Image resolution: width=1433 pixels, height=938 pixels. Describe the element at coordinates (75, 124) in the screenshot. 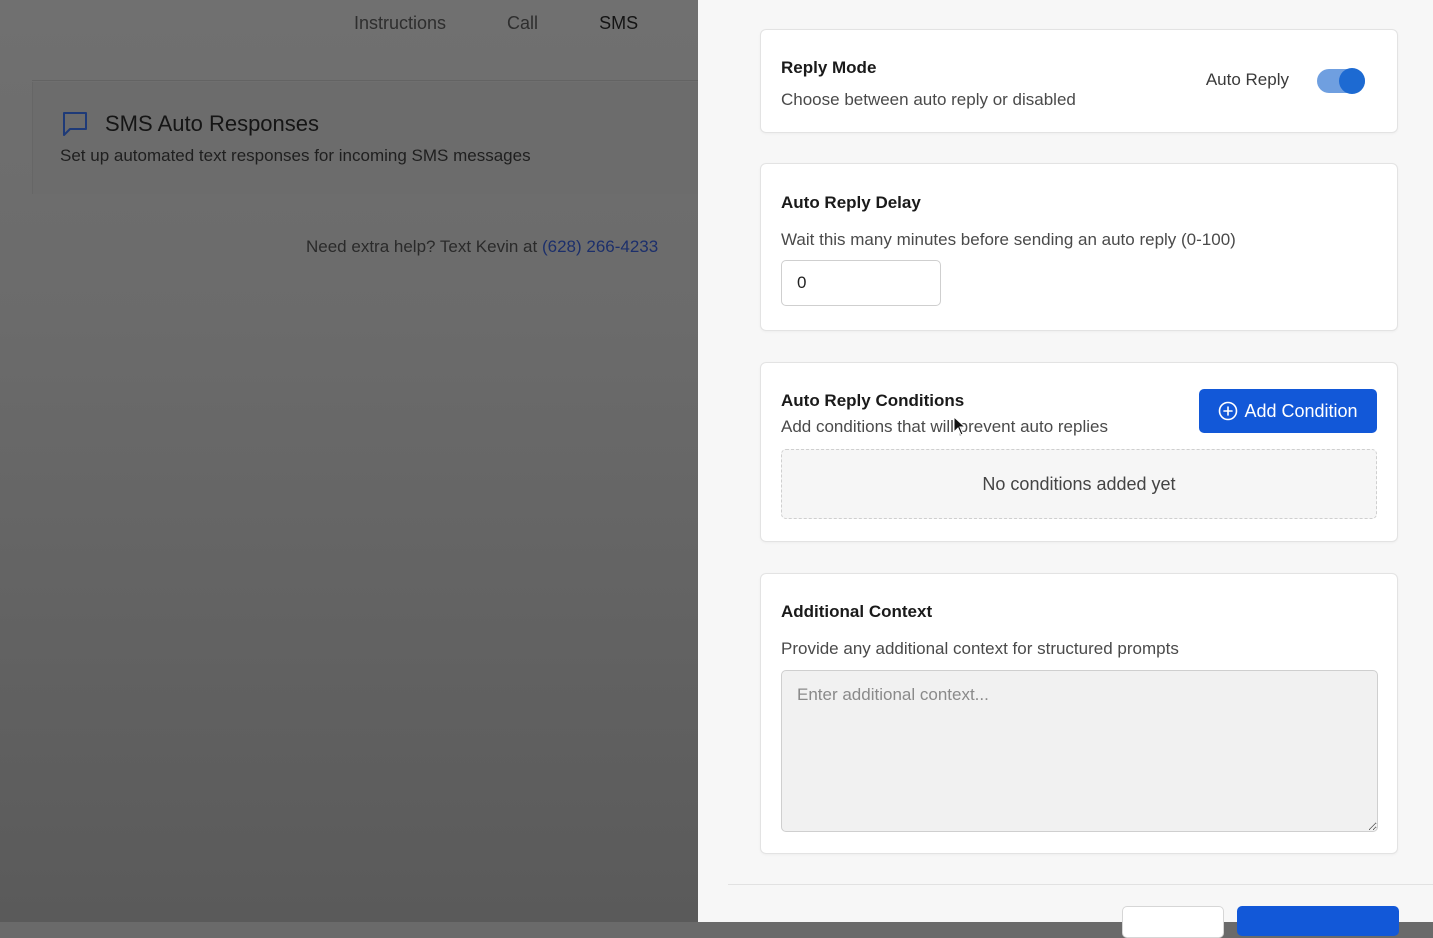

I see `chat-bubble-icon` at that location.